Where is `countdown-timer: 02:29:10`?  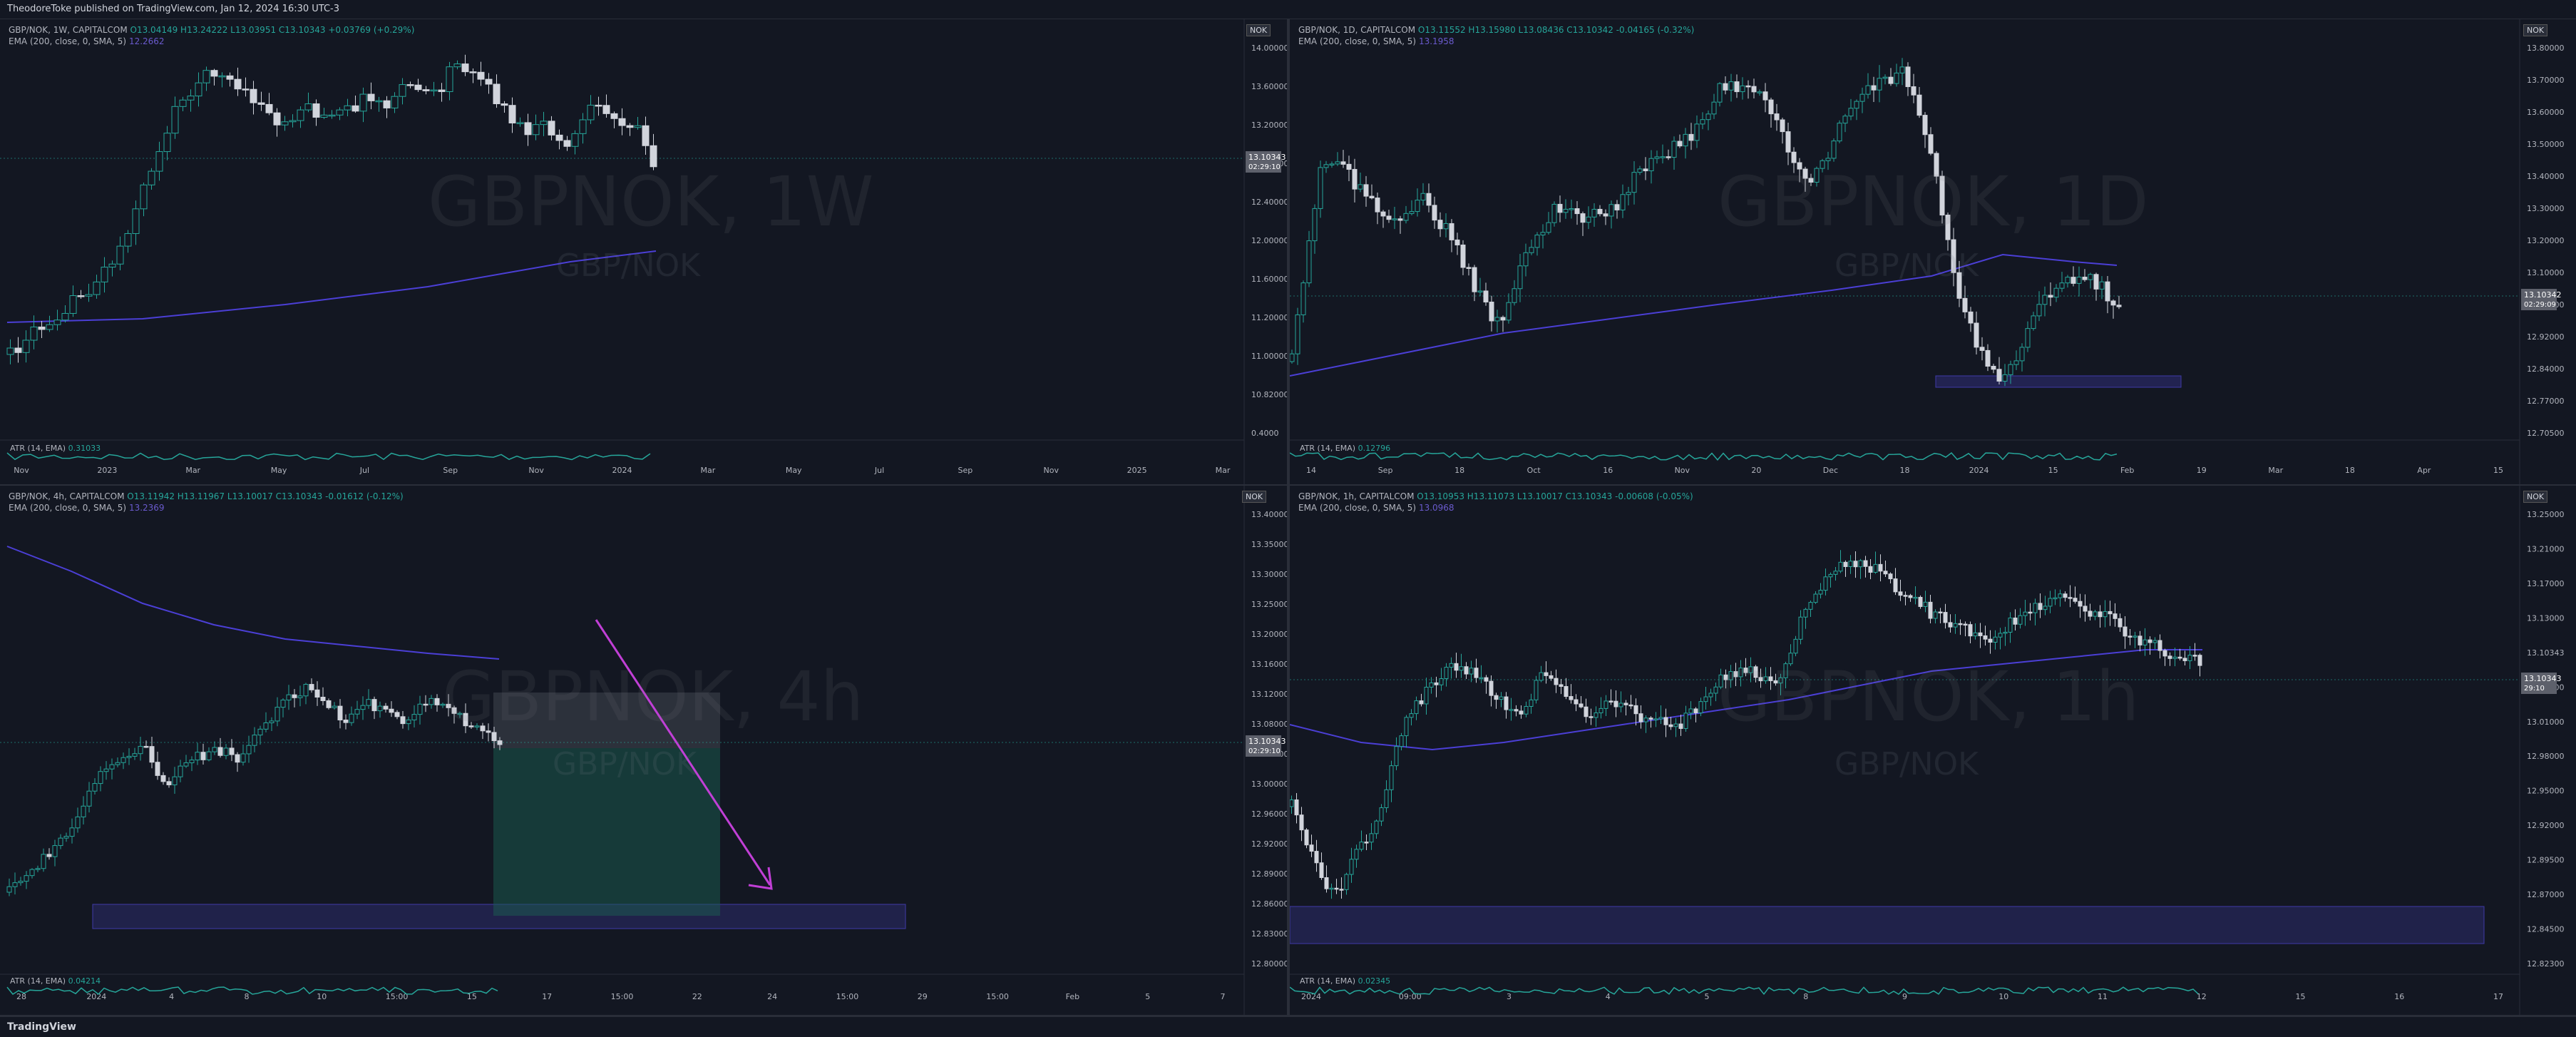 countdown-timer: 02:29:10 is located at coordinates (1264, 167).